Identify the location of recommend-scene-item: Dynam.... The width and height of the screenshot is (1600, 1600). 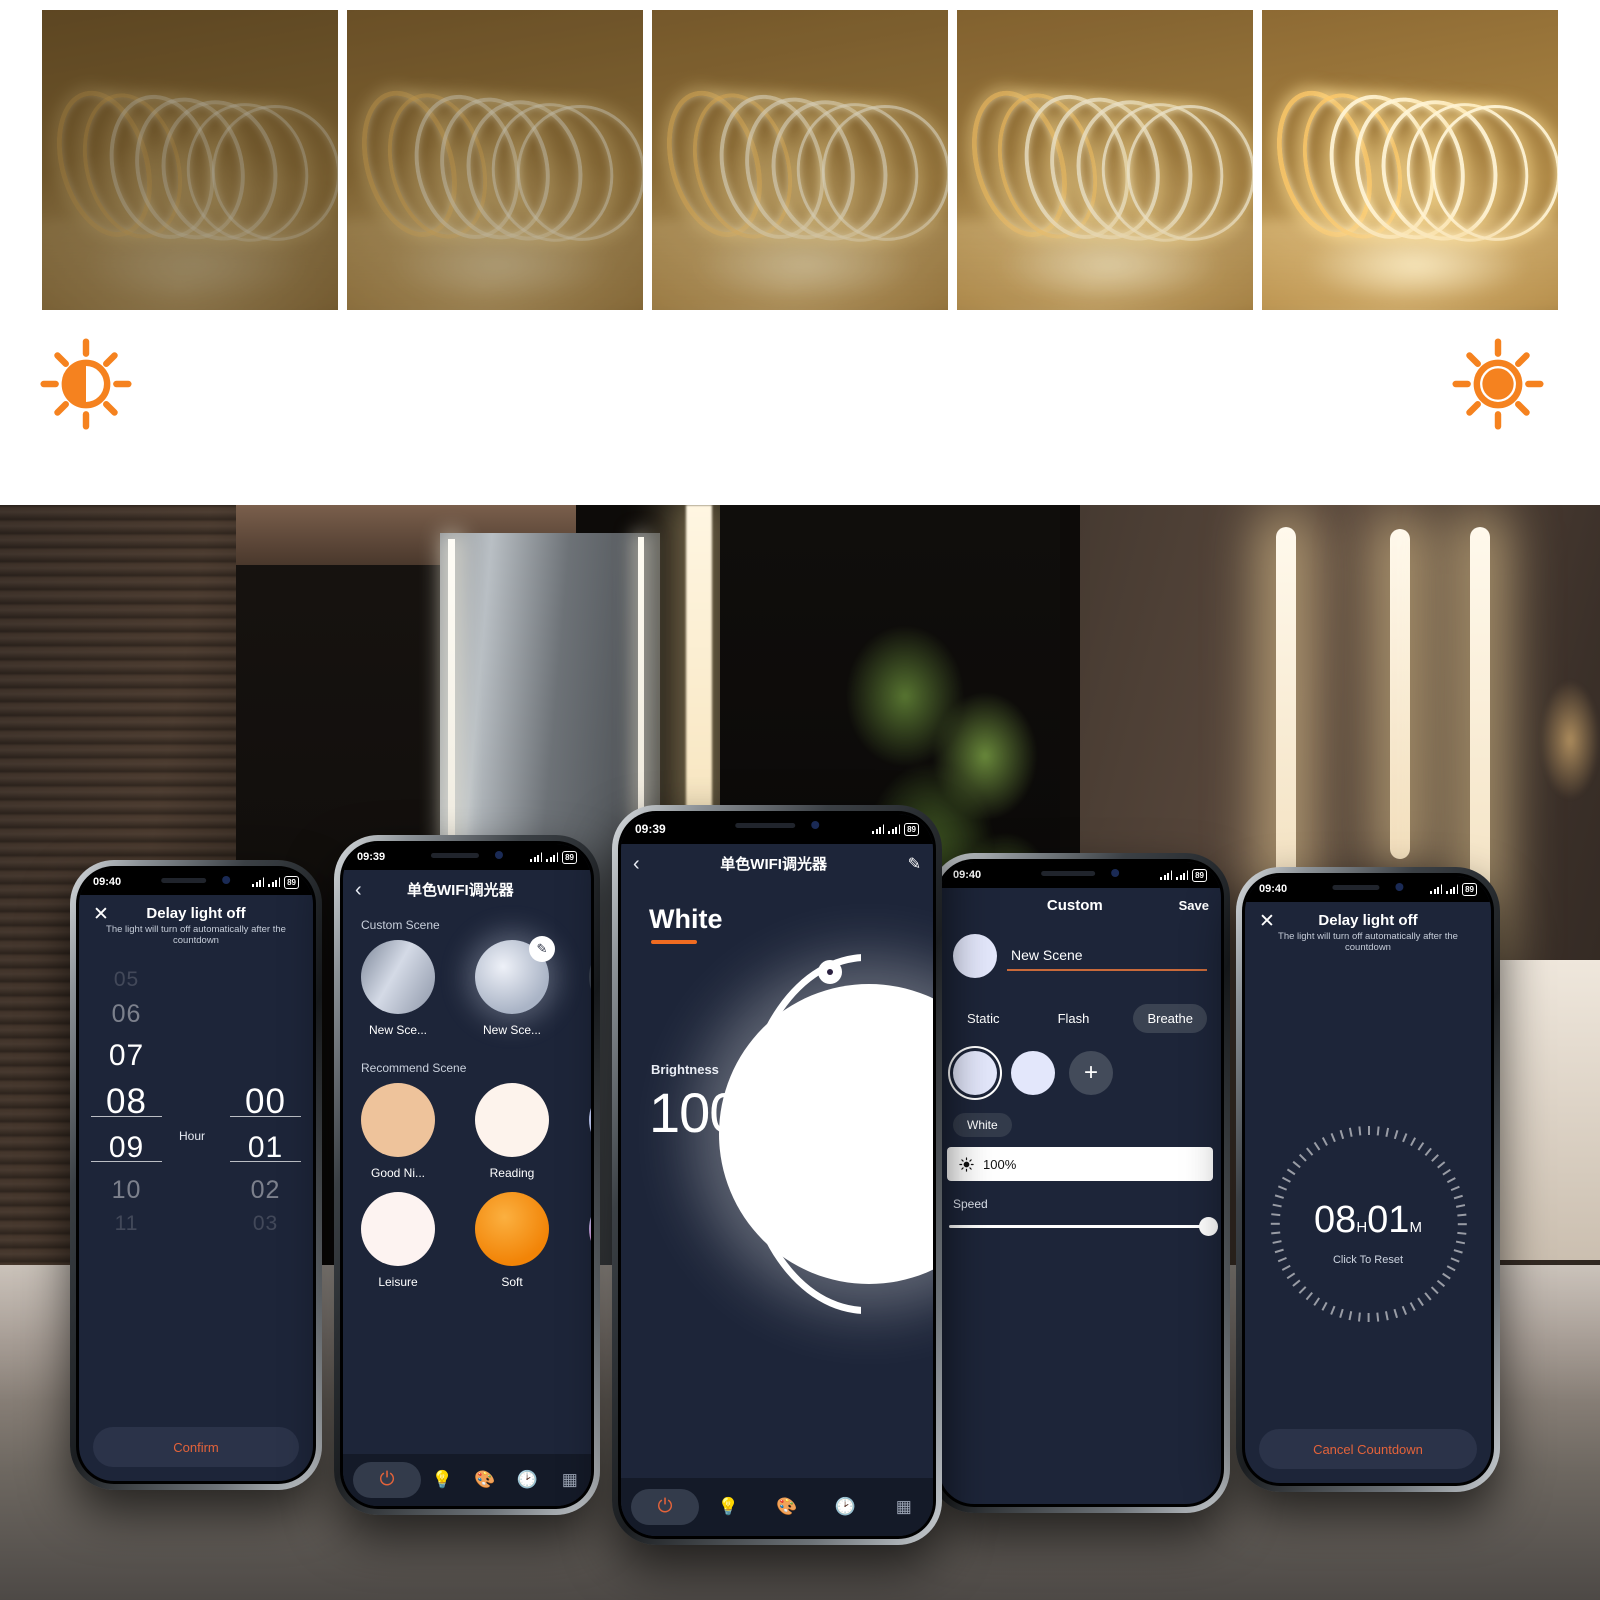
(590, 1240).